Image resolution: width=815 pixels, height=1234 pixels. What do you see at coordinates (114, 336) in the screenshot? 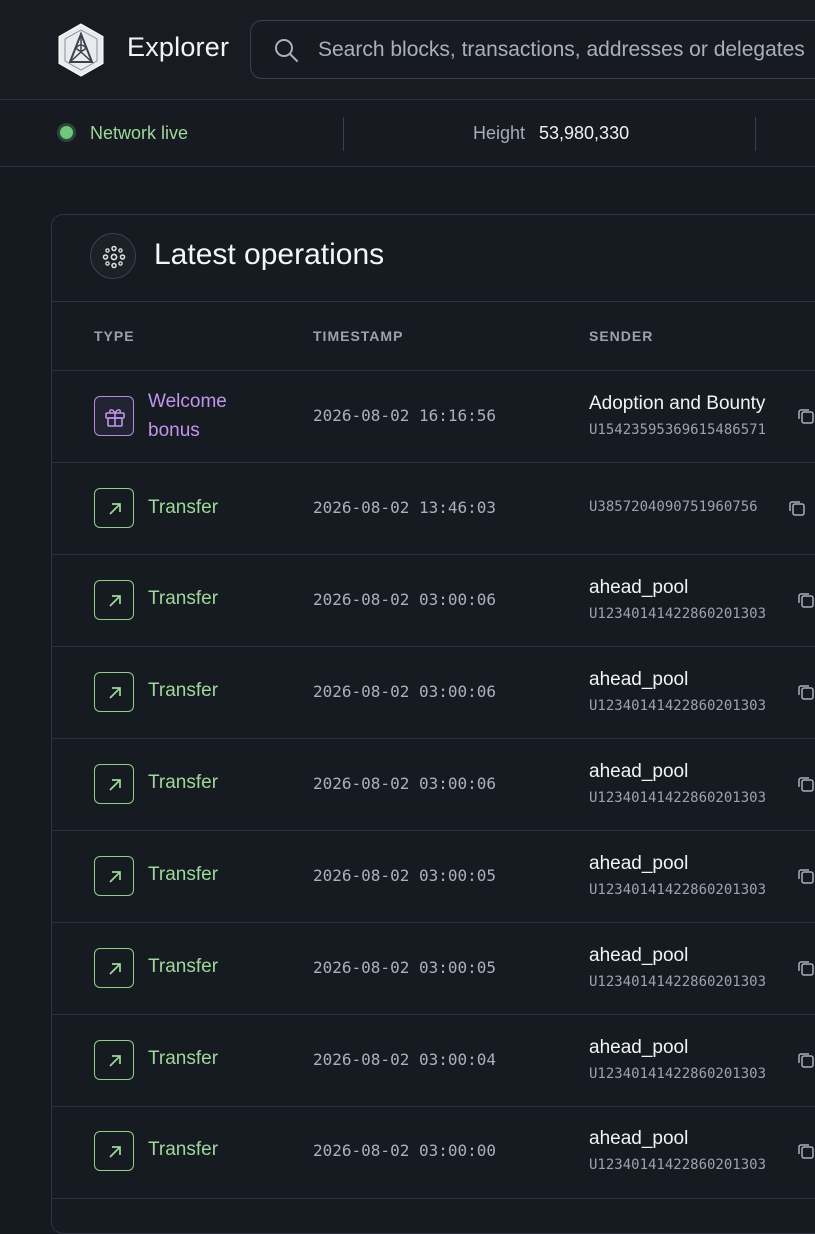
I see `column-header-type: TYPE` at bounding box center [114, 336].